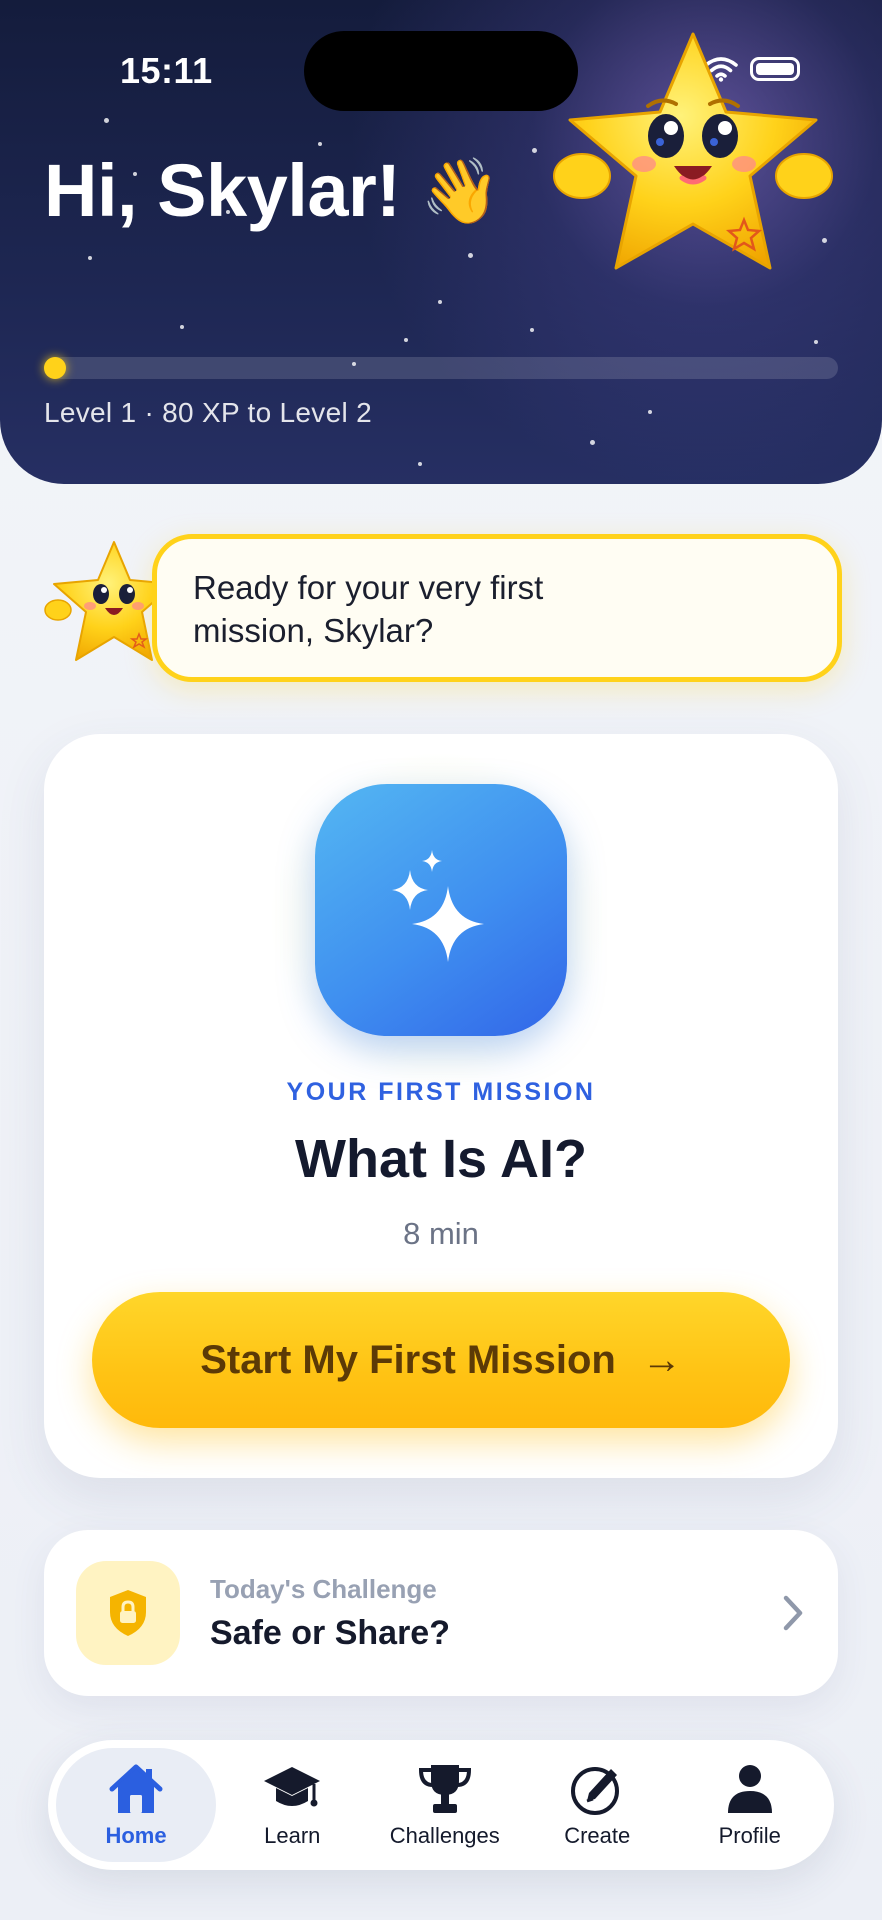 This screenshot has width=882, height=1920. I want to click on xp-progress-fill, so click(55, 368).